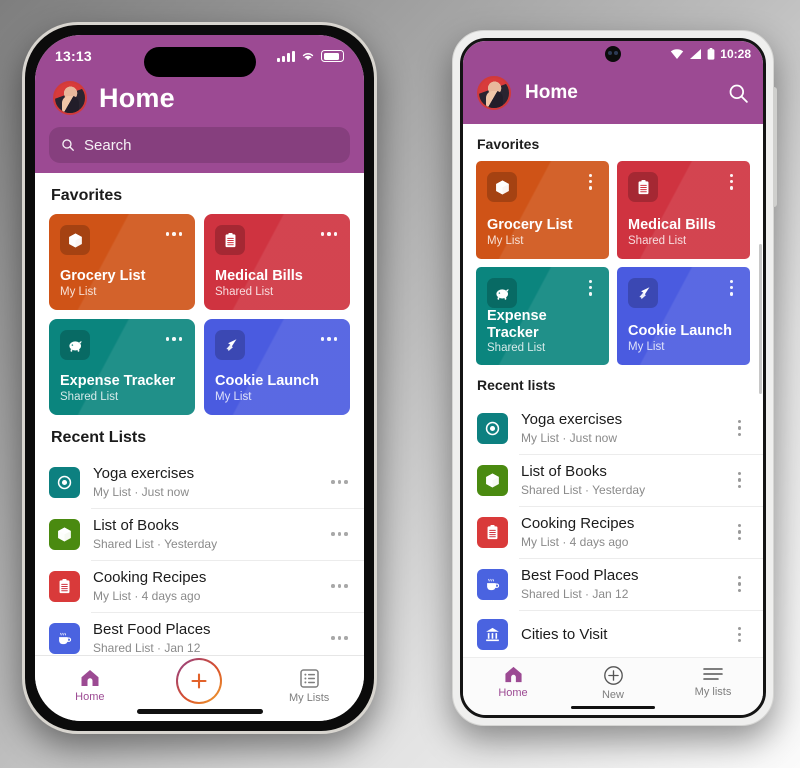 The width and height of the screenshot is (800, 768). What do you see at coordinates (613, 95) in the screenshot?
I see `android-title-row: Home` at bounding box center [613, 95].